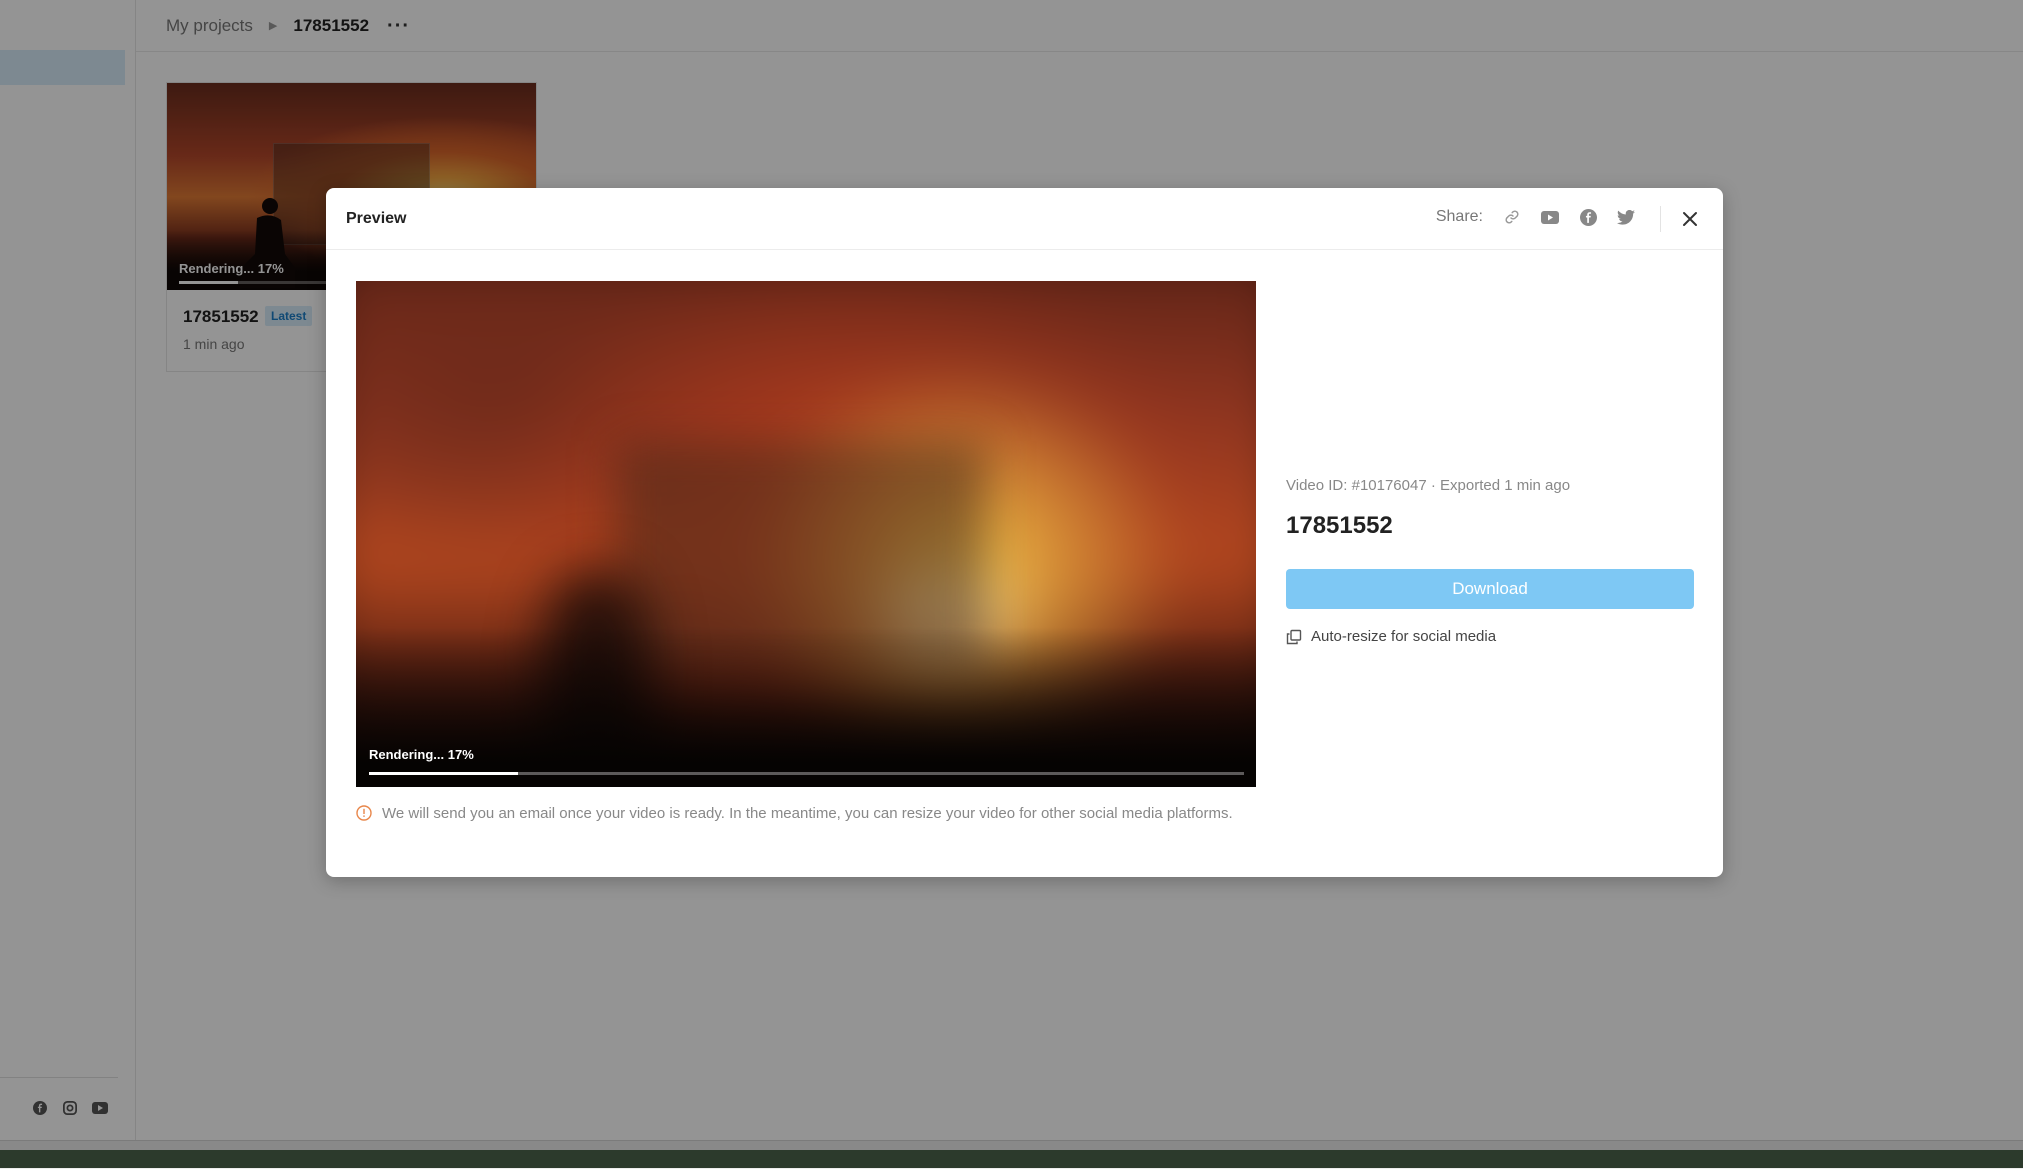  What do you see at coordinates (443, 773) in the screenshot?
I see `rendering-progress-fill` at bounding box center [443, 773].